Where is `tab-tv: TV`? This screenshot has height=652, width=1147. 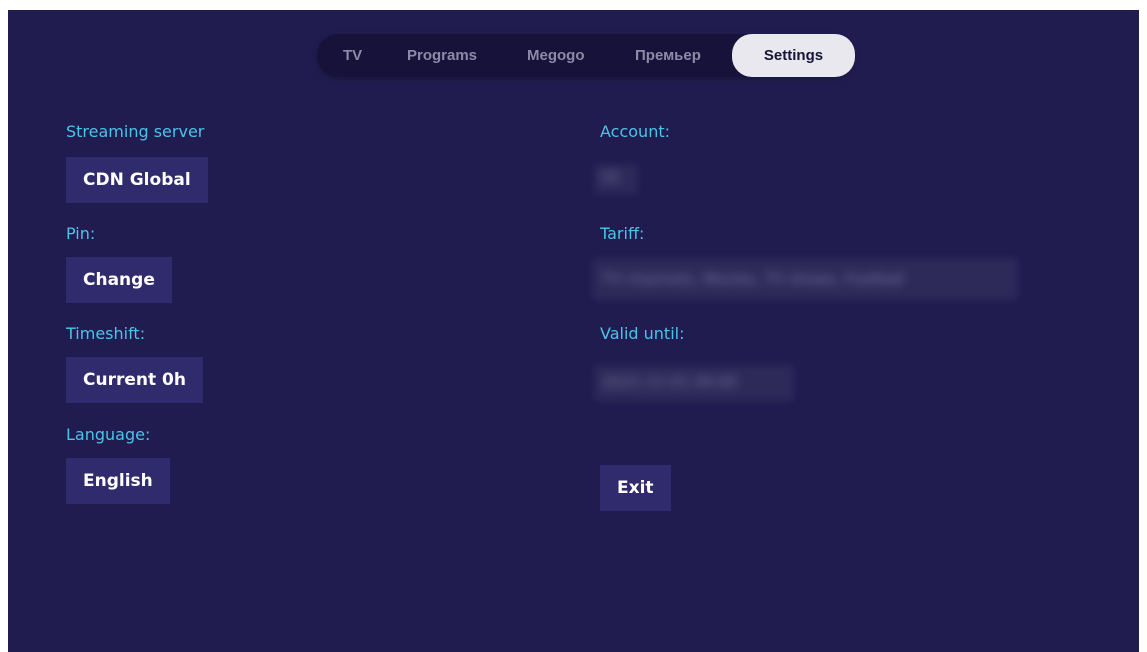 tab-tv: TV is located at coordinates (352, 55).